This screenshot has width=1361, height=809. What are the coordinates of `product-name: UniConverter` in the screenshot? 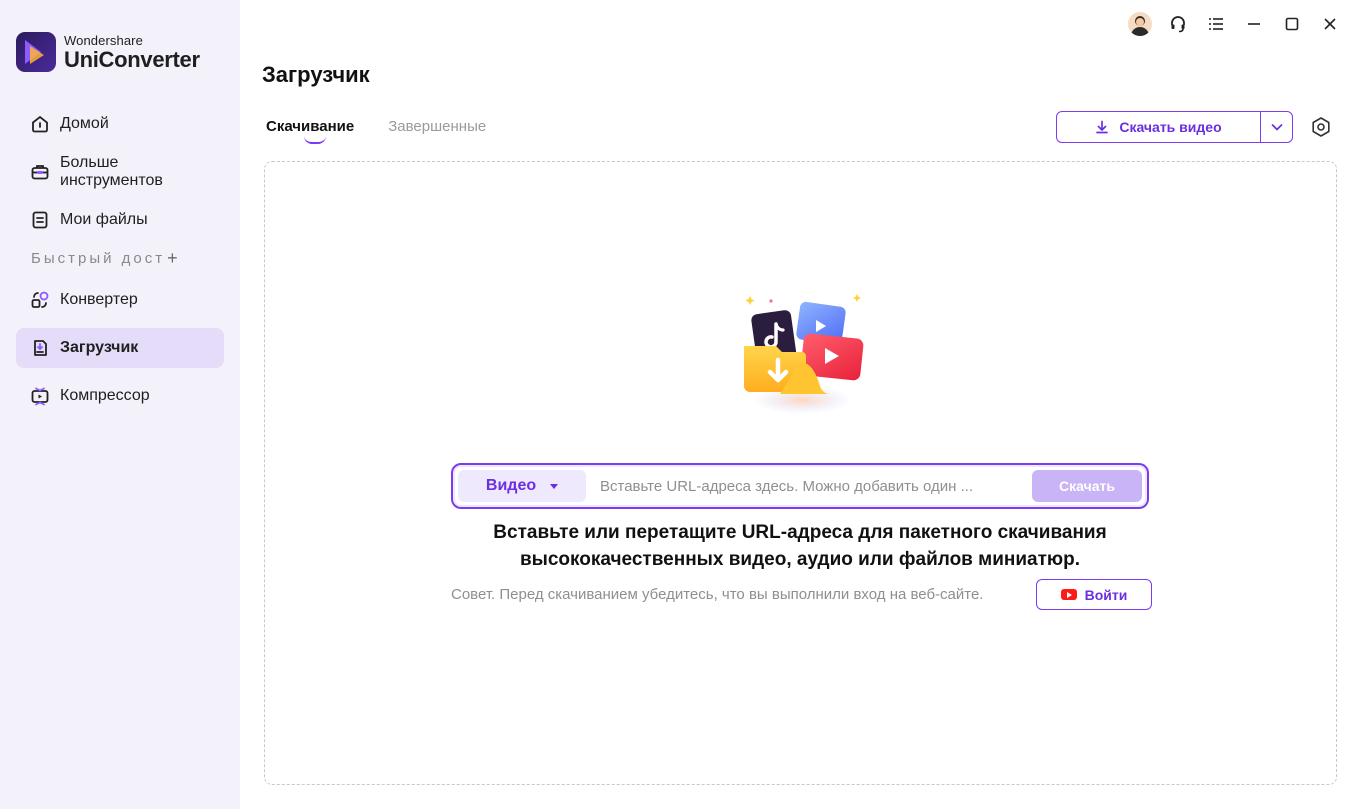 It's located at (132, 59).